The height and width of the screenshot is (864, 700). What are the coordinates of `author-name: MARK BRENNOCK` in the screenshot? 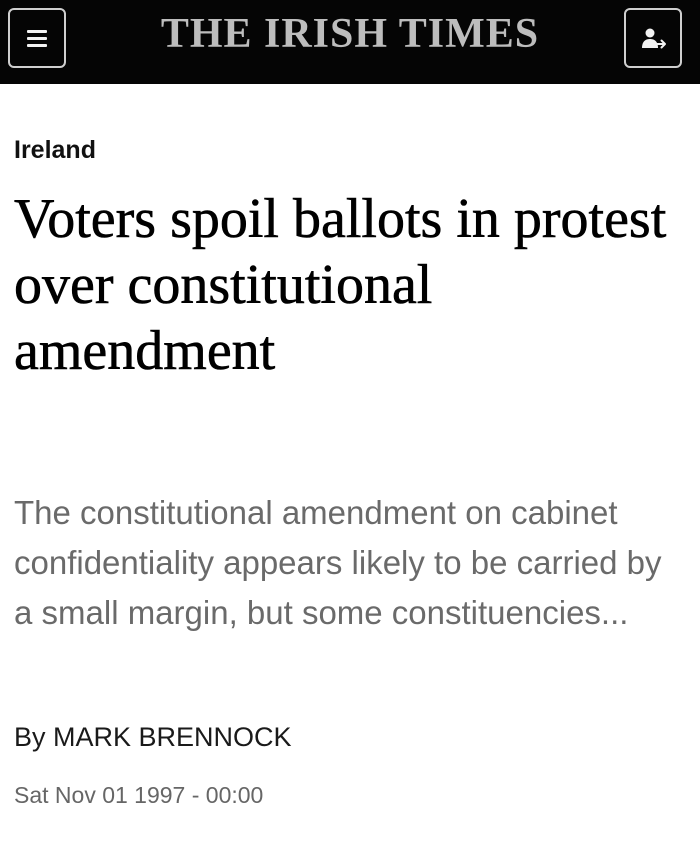 It's located at (172, 737).